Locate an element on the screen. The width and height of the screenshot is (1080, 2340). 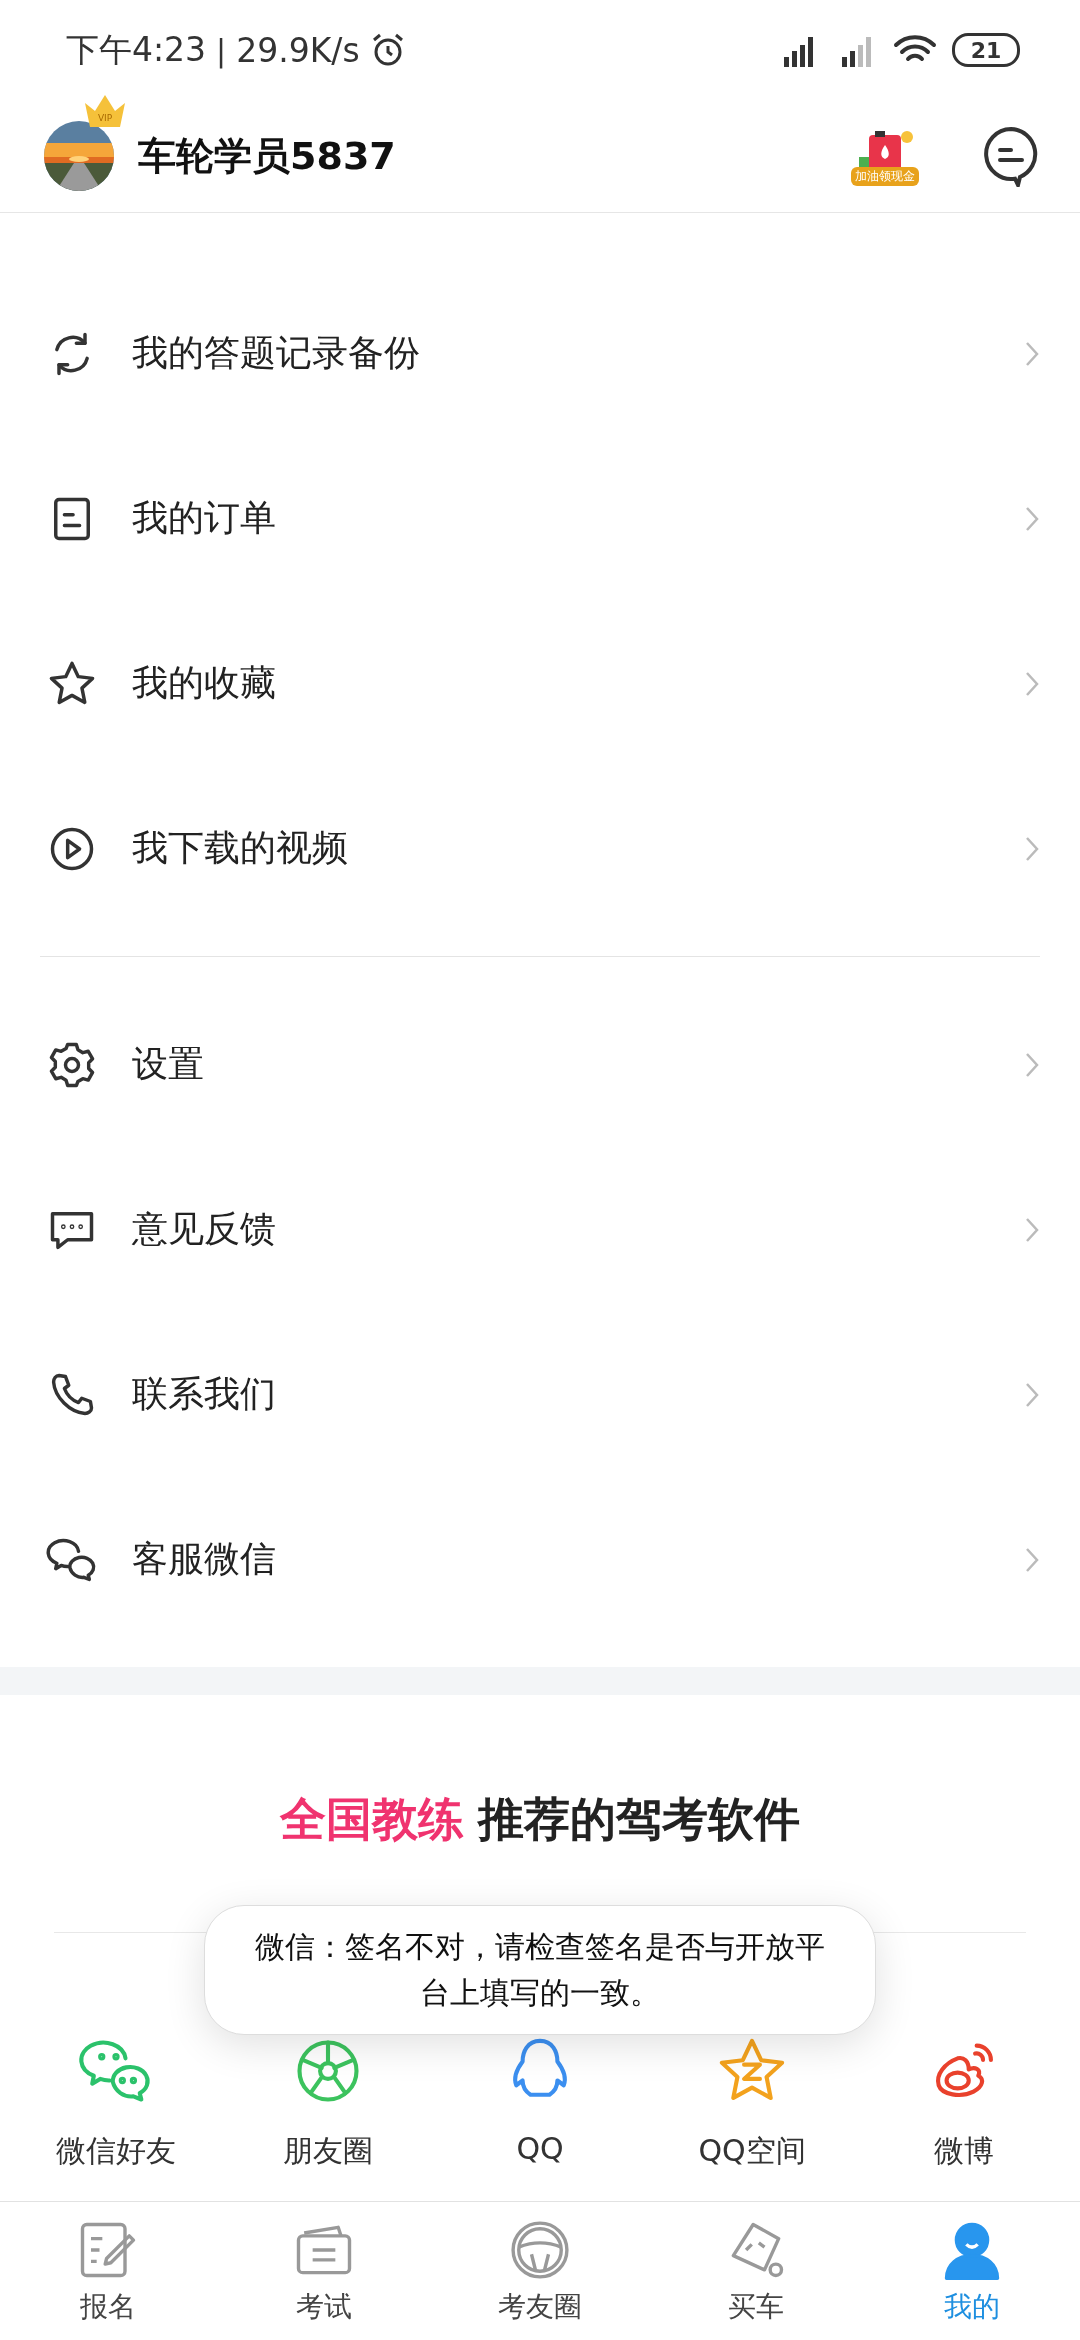
share-option: 朋友圈 is located at coordinates (328, 2151).